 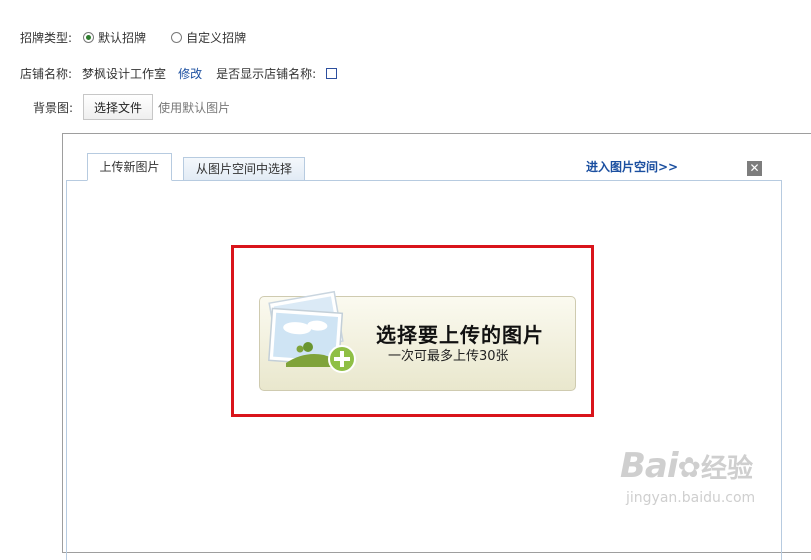 I want to click on upload-subtitle: 一次可最多上传30张, so click(x=448, y=356).